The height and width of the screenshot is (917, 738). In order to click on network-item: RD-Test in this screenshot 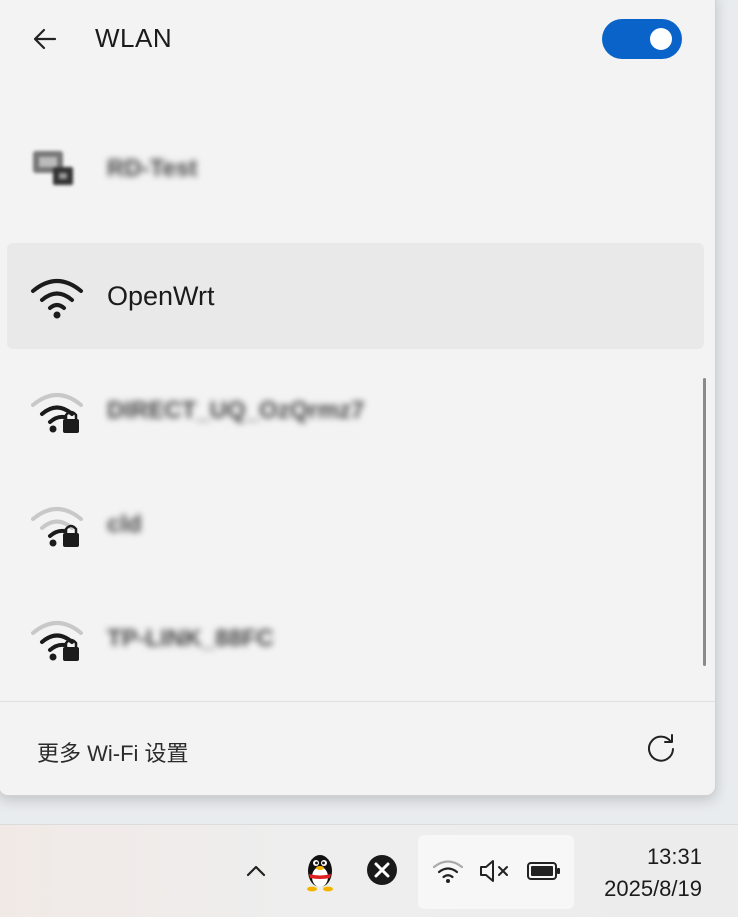, I will do `click(355, 168)`.